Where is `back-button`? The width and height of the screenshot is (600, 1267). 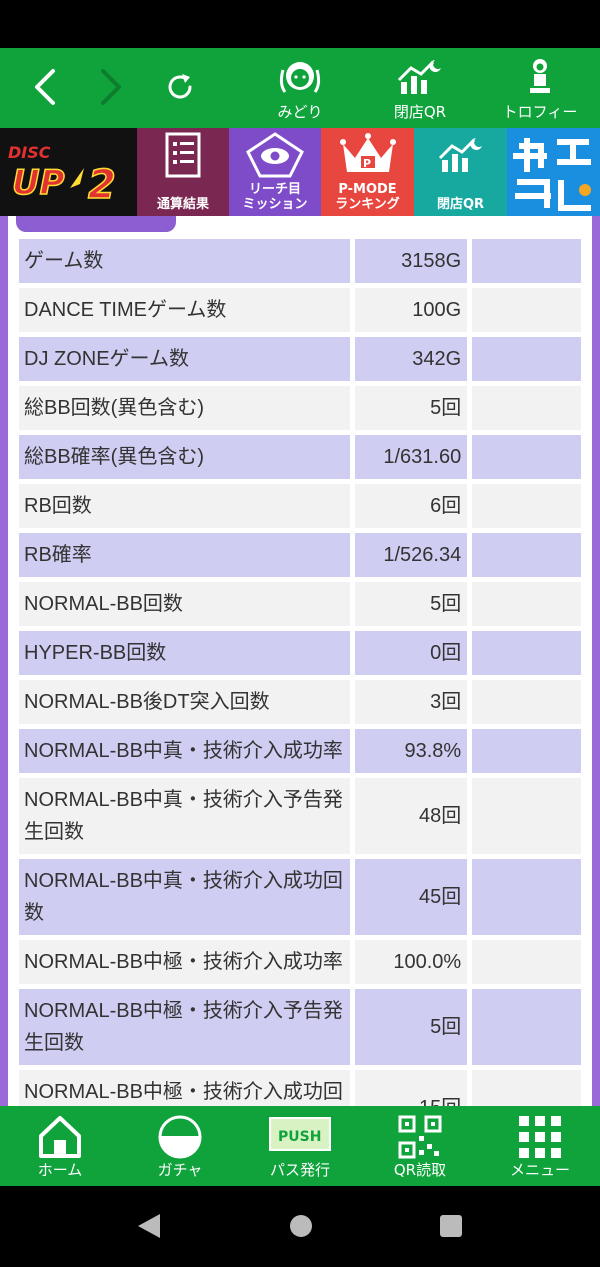 back-button is located at coordinates (45, 87).